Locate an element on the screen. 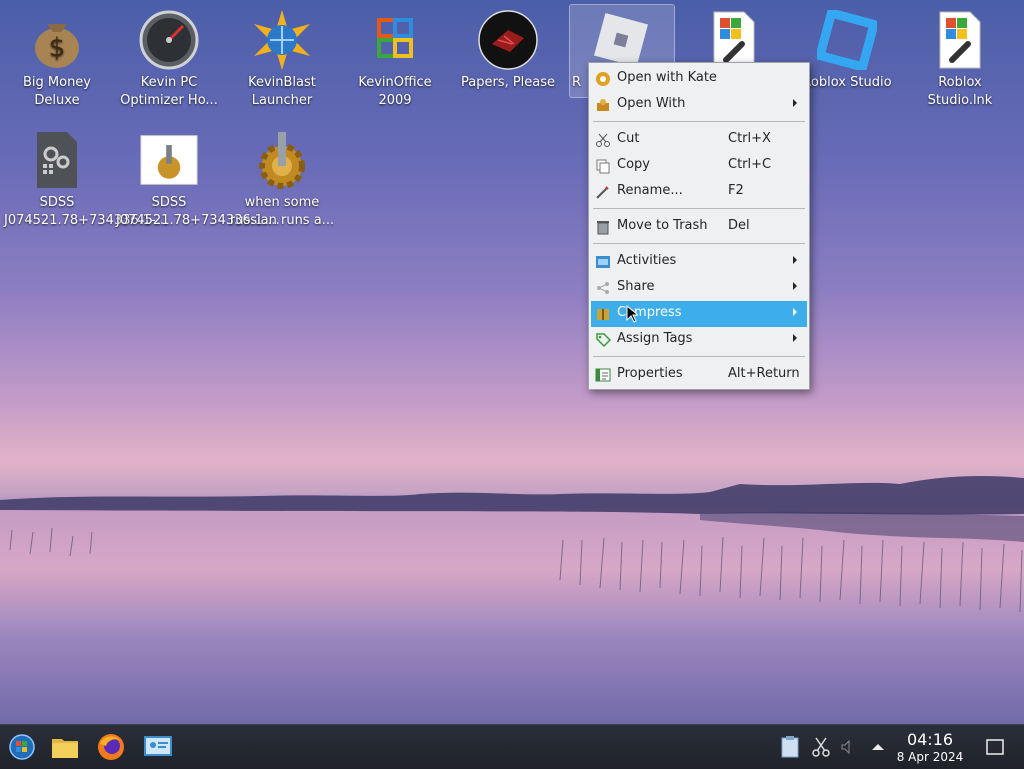 This screenshot has height=769, width=1024. taskbar: 04:16 8 Apr 2024 is located at coordinates (512, 746).